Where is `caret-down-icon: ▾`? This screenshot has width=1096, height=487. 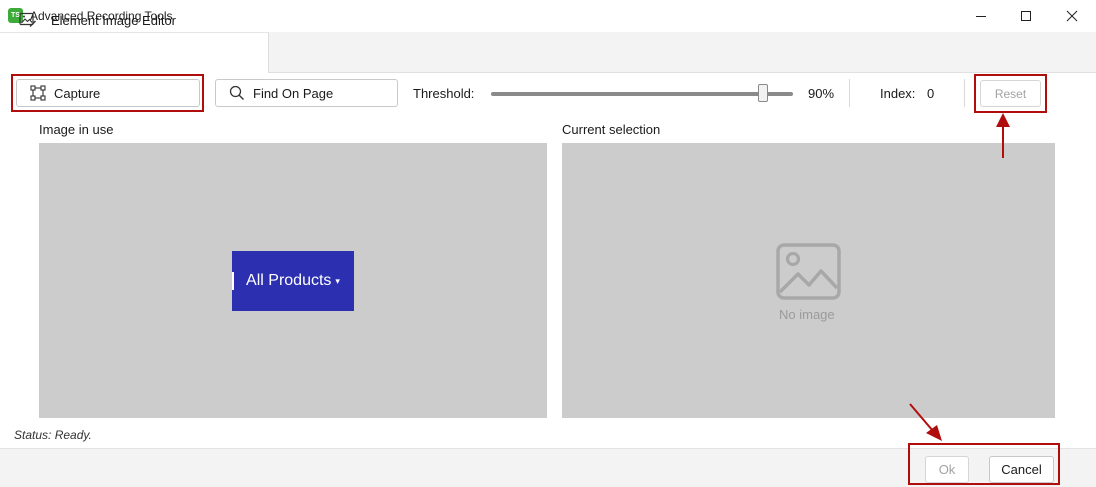 caret-down-icon: ▾ is located at coordinates (337, 280).